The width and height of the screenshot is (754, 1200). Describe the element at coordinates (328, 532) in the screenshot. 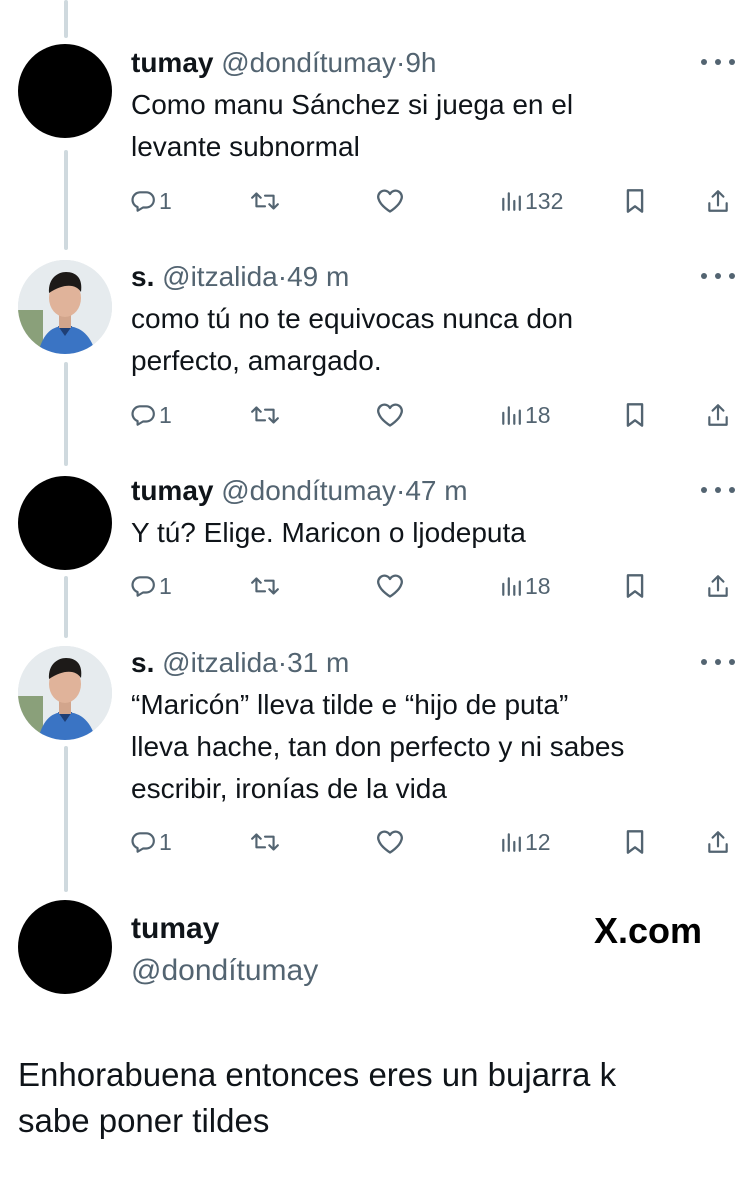

I see `tweet-text-line: Y tú? Elige. Maricon o ljodeputa` at that location.